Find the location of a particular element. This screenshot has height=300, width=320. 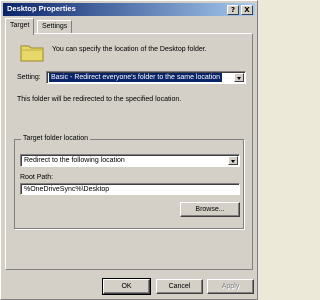

tab-target: Target is located at coordinates (20, 26).